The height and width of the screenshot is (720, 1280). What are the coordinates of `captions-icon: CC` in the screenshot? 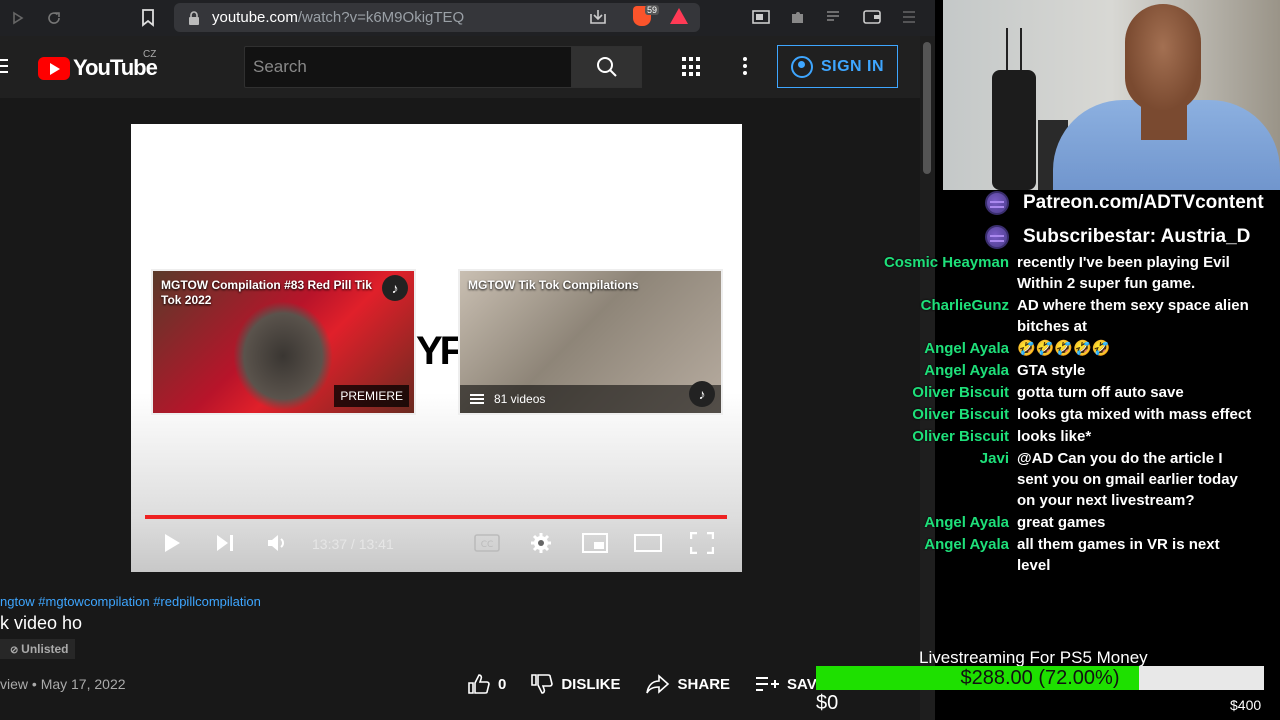 It's located at (487, 543).